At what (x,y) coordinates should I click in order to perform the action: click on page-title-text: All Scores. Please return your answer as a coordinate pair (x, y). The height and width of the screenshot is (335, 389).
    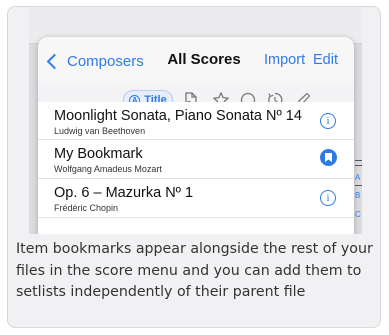
    Looking at the image, I should click on (204, 59).